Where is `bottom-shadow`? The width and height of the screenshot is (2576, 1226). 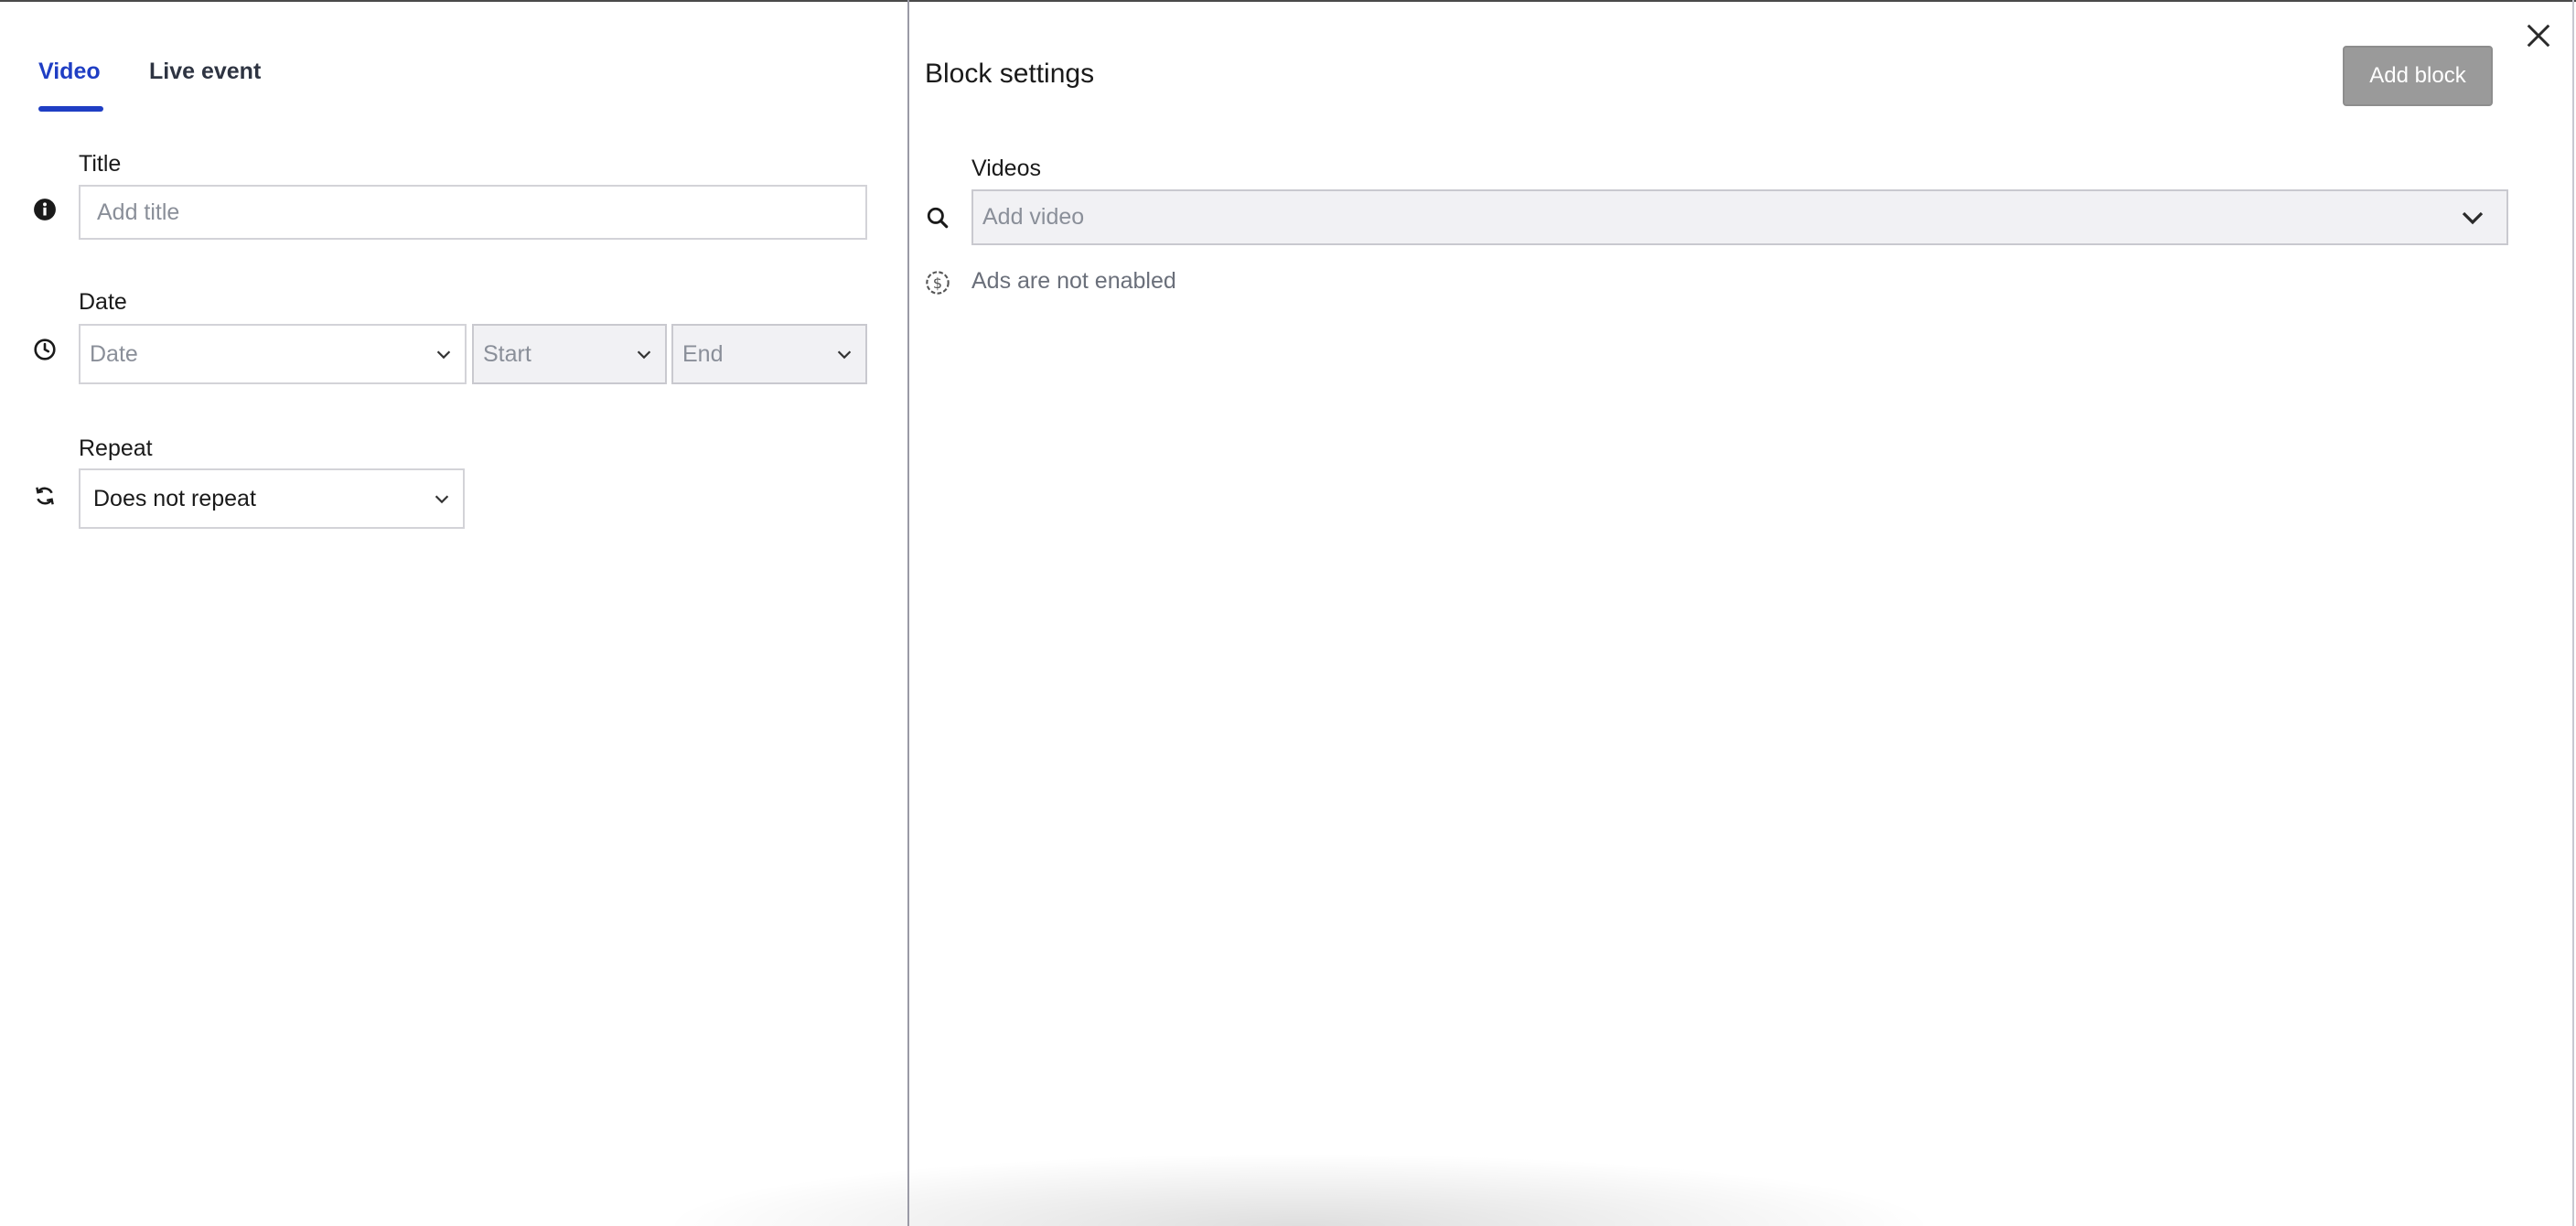
bottom-shadow is located at coordinates (1299, 1189).